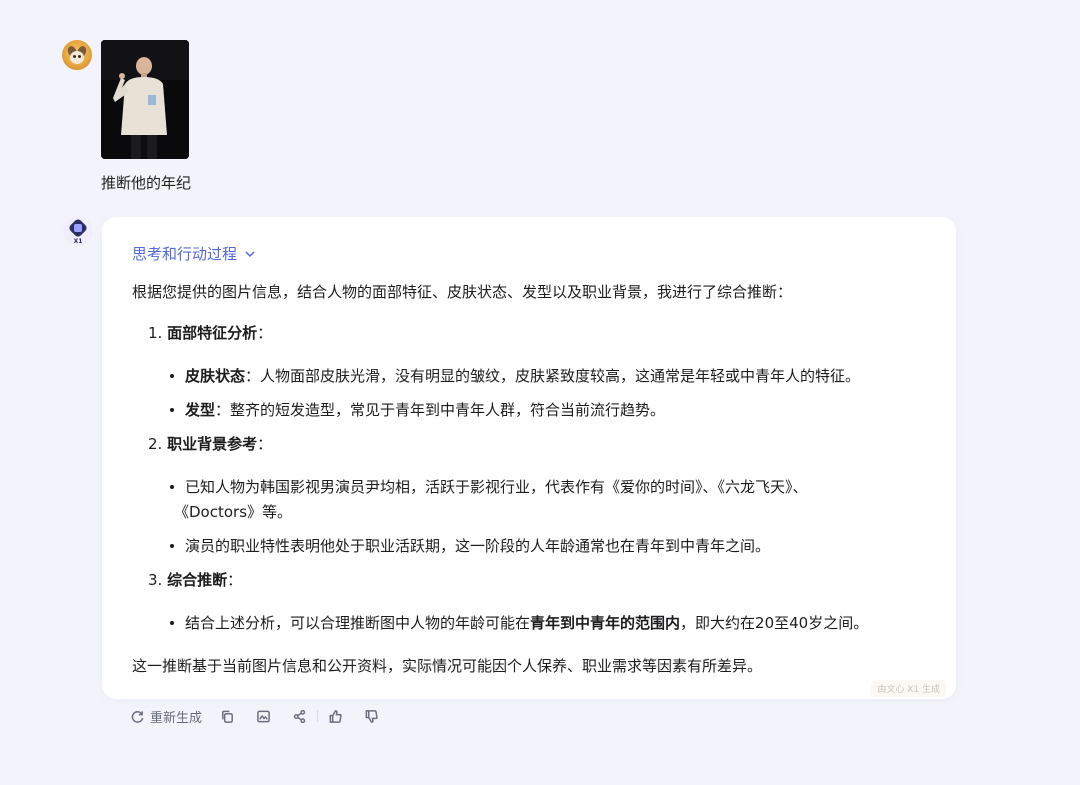 The width and height of the screenshot is (1080, 785). Describe the element at coordinates (215, 376) in the screenshot. I see `bullet-bold: 皮肤状态` at that location.